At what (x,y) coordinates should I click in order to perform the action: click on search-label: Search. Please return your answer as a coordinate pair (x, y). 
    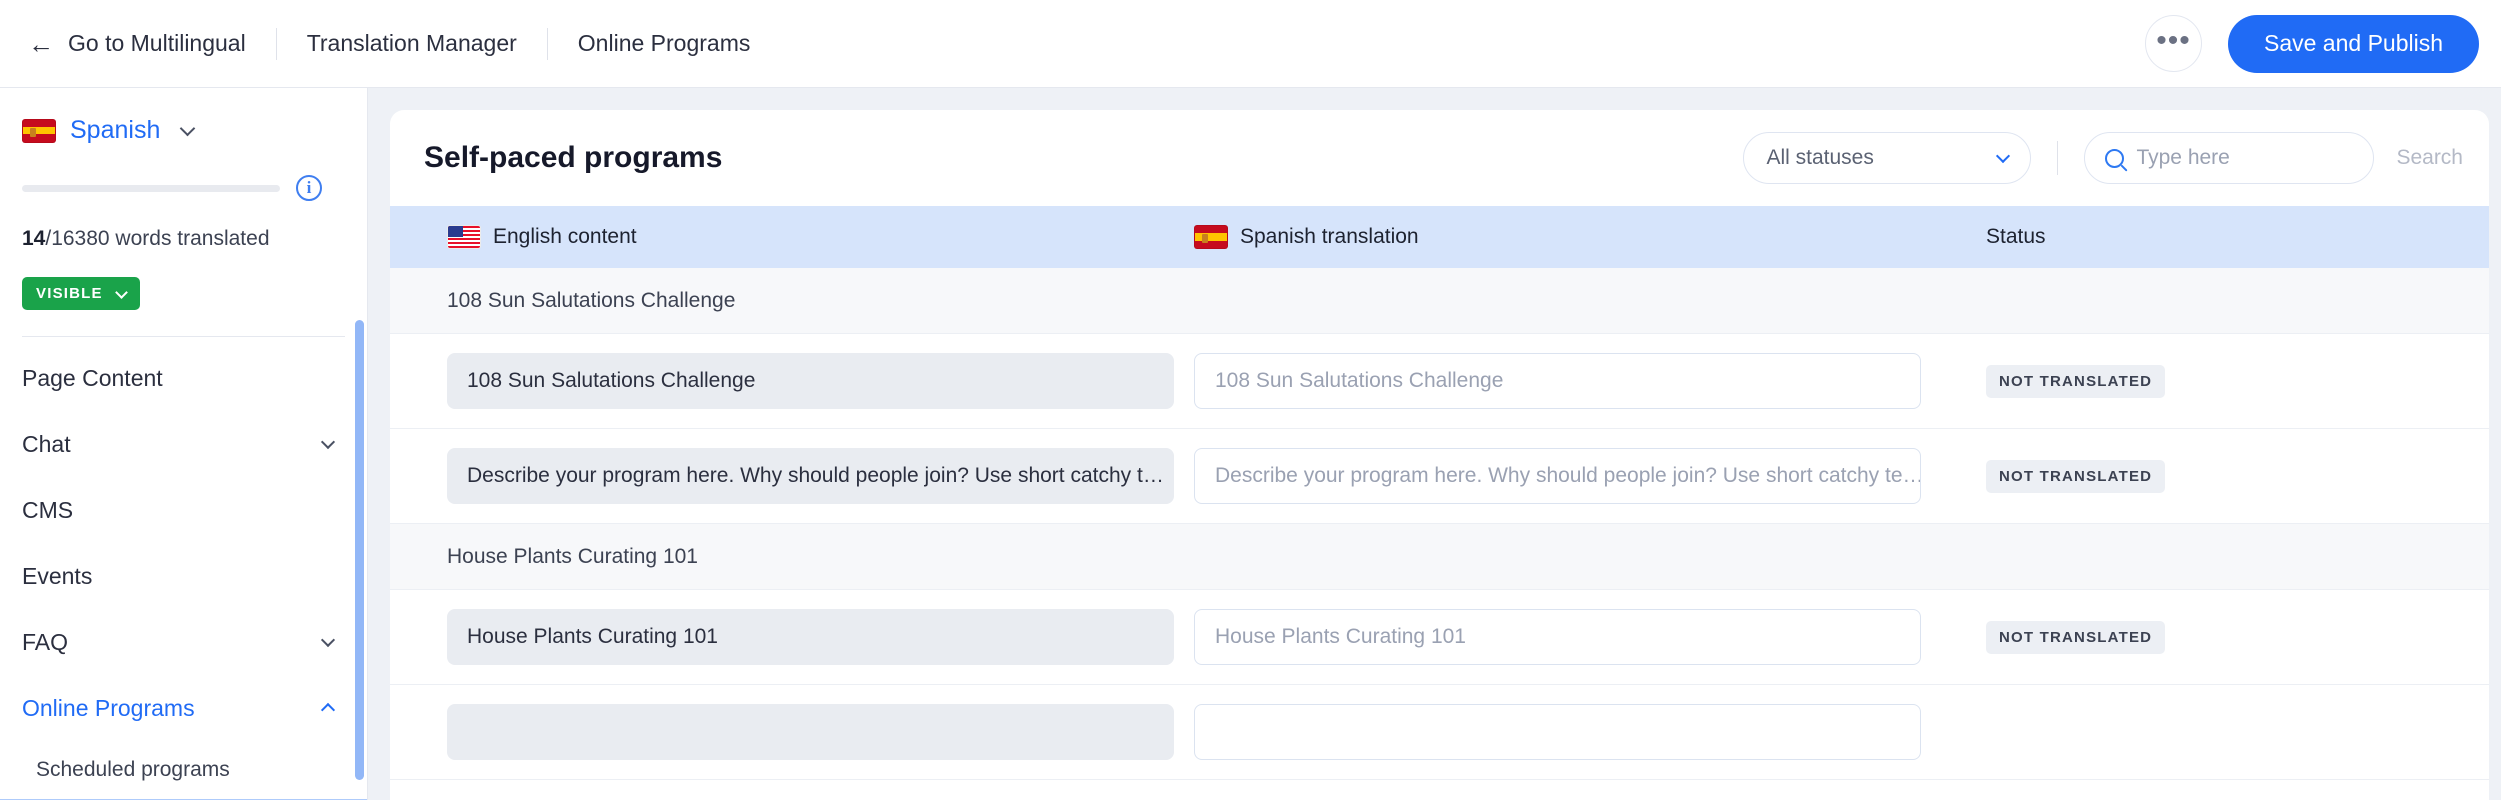
    Looking at the image, I should click on (2429, 157).